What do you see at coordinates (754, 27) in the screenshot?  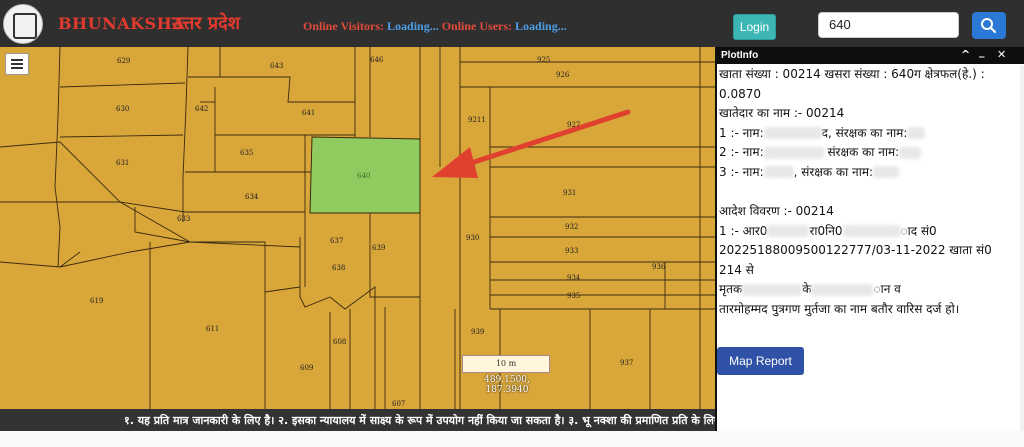 I see `login-button: Login` at bounding box center [754, 27].